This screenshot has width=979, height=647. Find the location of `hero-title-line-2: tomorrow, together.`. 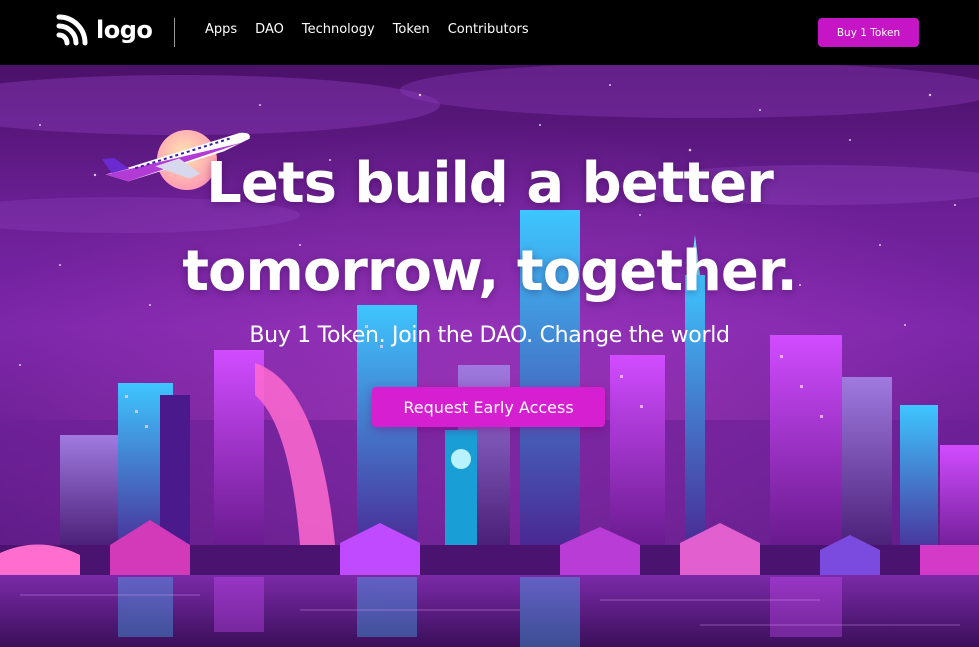

hero-title-line-2: tomorrow, together. is located at coordinates (490, 271).